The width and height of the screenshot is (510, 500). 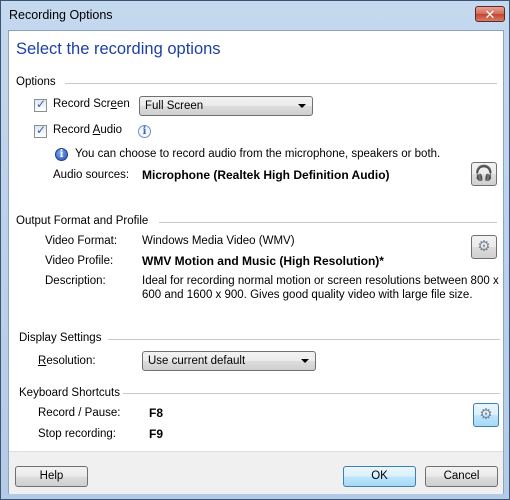 I want to click on output-divider, so click(x=328, y=222).